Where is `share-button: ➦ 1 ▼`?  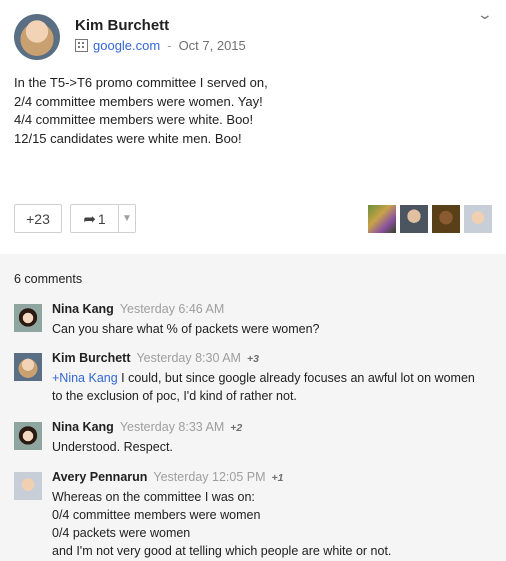 share-button: ➦ 1 ▼ is located at coordinates (103, 218).